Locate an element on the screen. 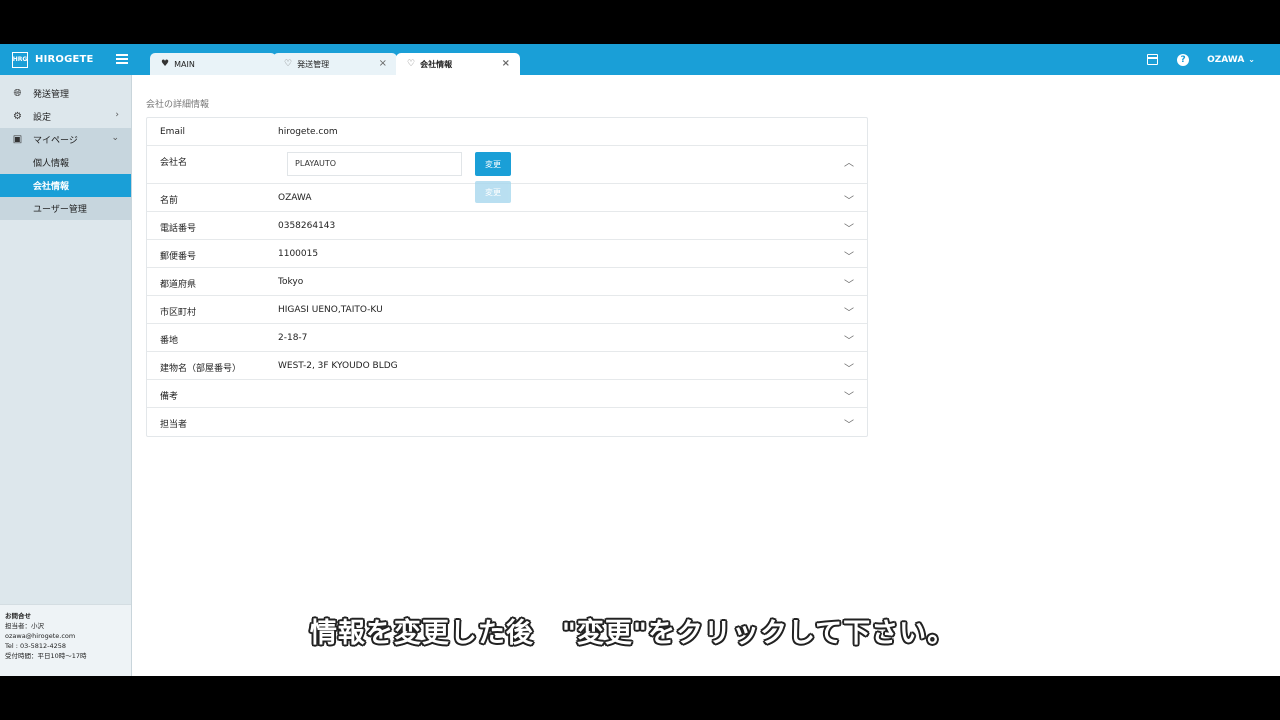  help-icon: ? is located at coordinates (1183, 59).